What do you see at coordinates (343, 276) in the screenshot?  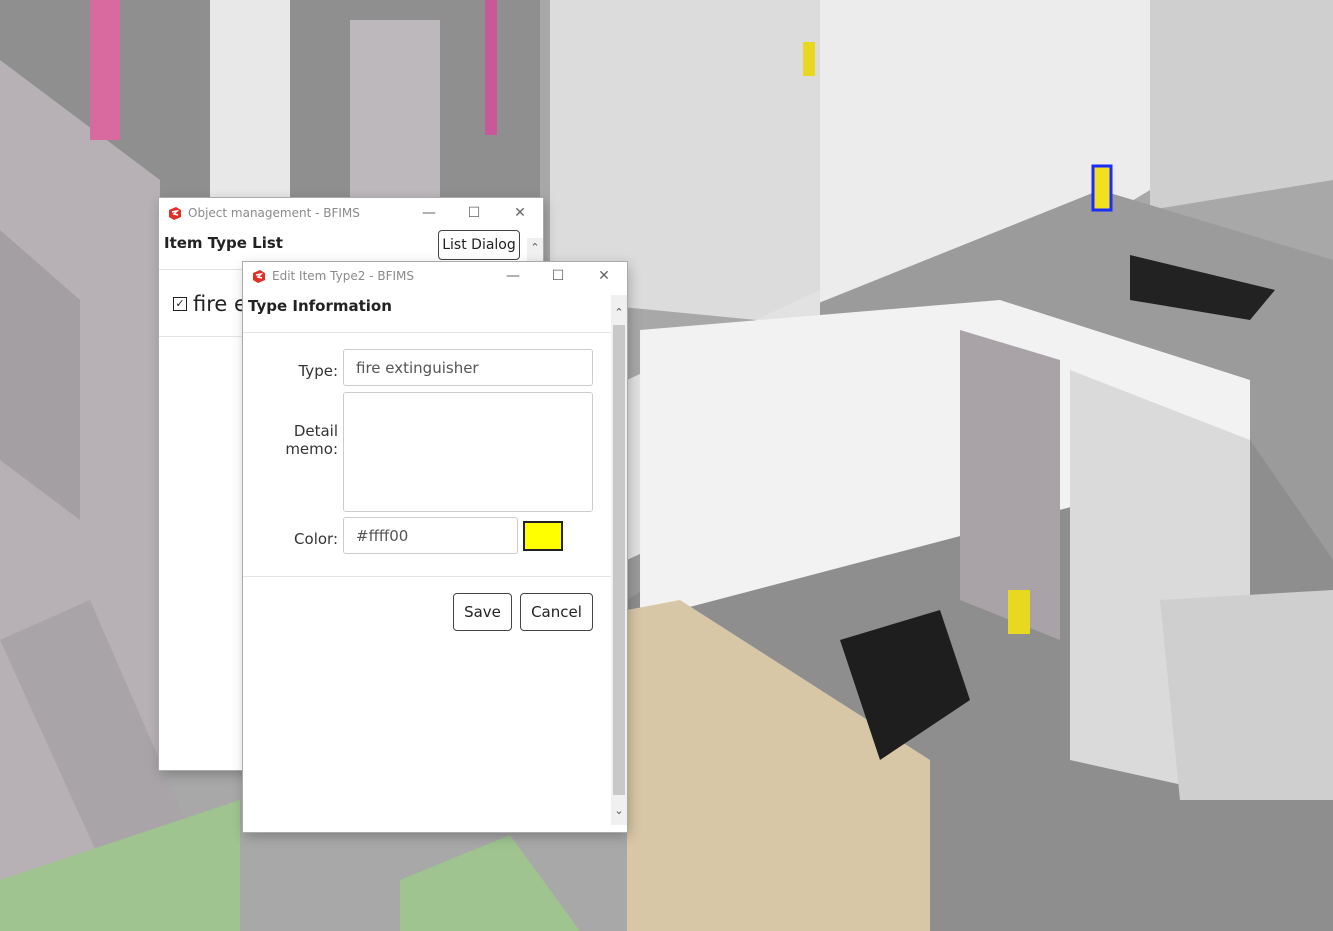 I see `window-title: Edit Item Type2 - BFIMS` at bounding box center [343, 276].